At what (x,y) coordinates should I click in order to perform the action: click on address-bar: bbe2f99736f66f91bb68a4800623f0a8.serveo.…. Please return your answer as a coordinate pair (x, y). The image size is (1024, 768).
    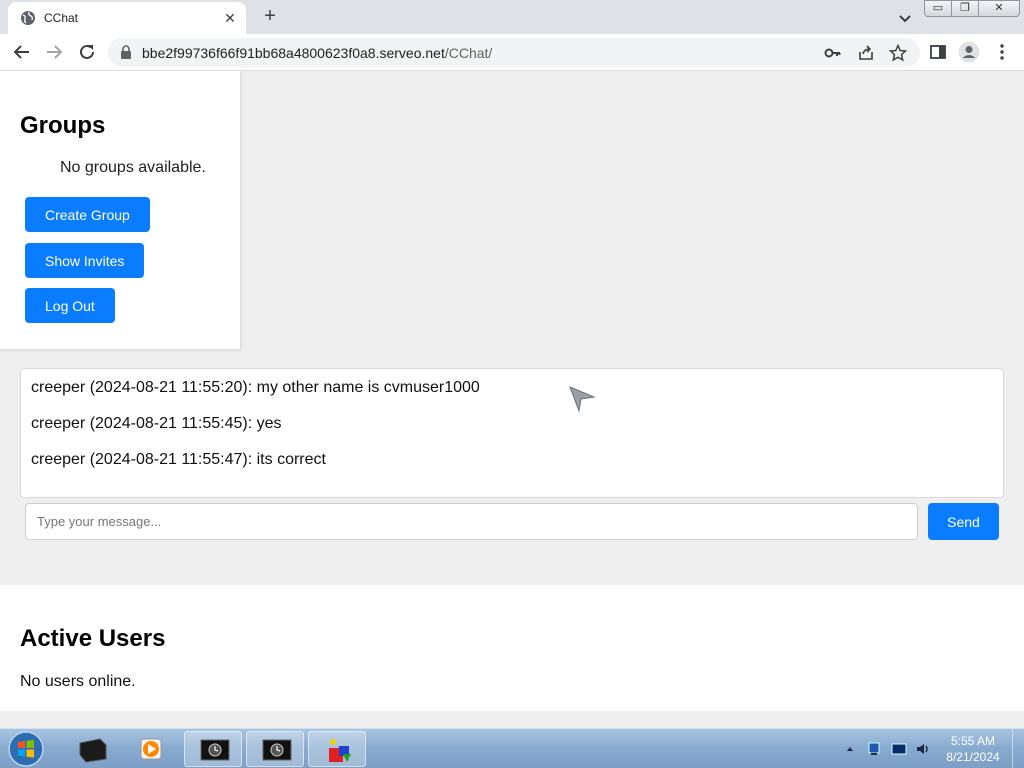
    Looking at the image, I should click on (514, 52).